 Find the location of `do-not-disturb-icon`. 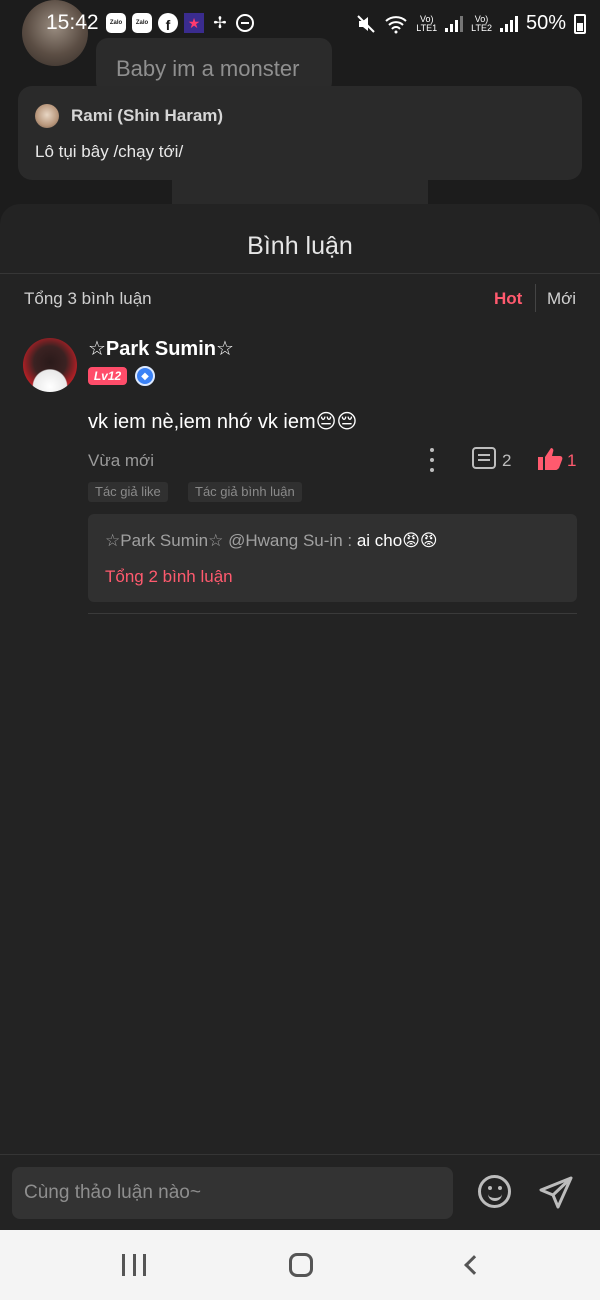

do-not-disturb-icon is located at coordinates (245, 23).